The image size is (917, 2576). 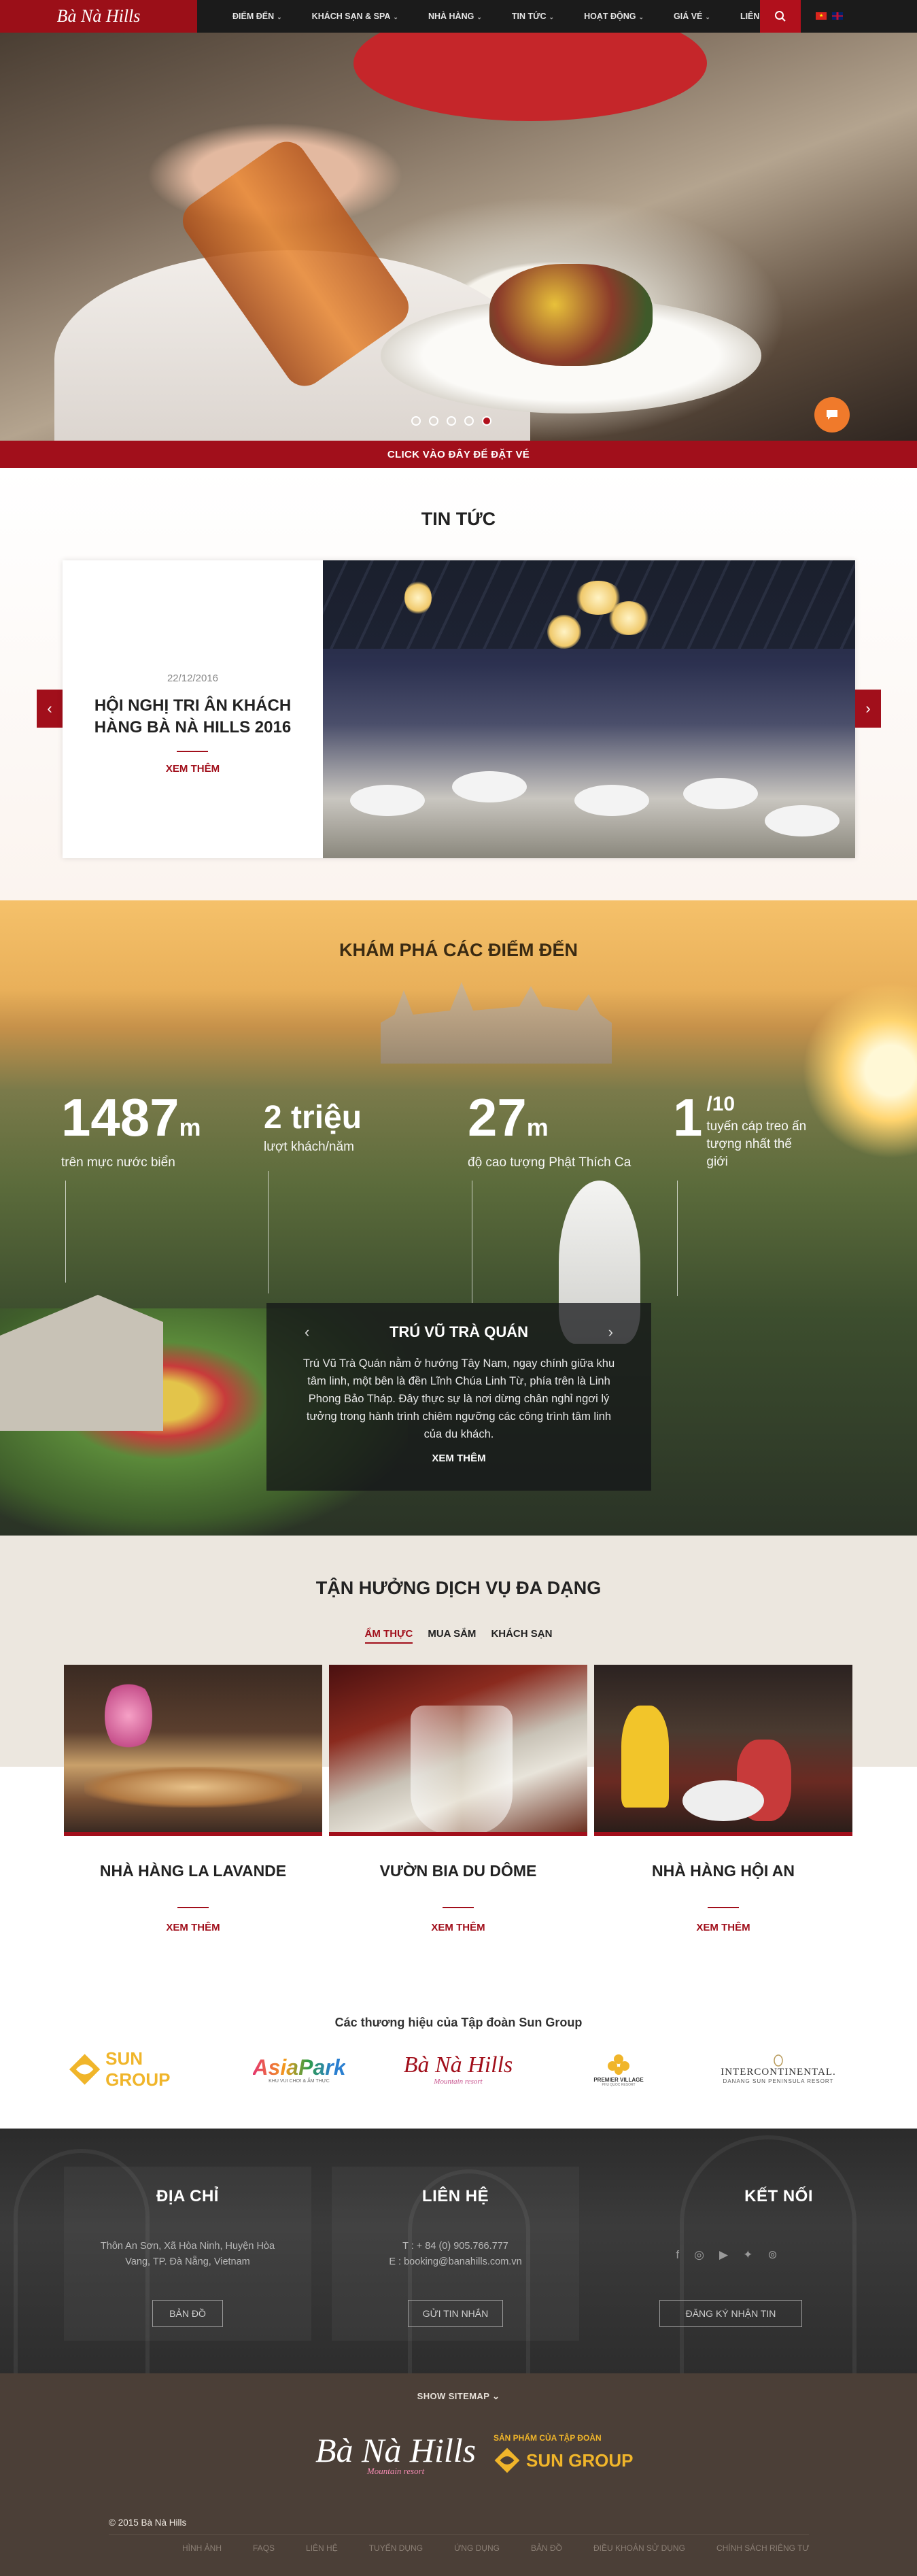 I want to click on stat-value: 1, so click(x=688, y=1117).